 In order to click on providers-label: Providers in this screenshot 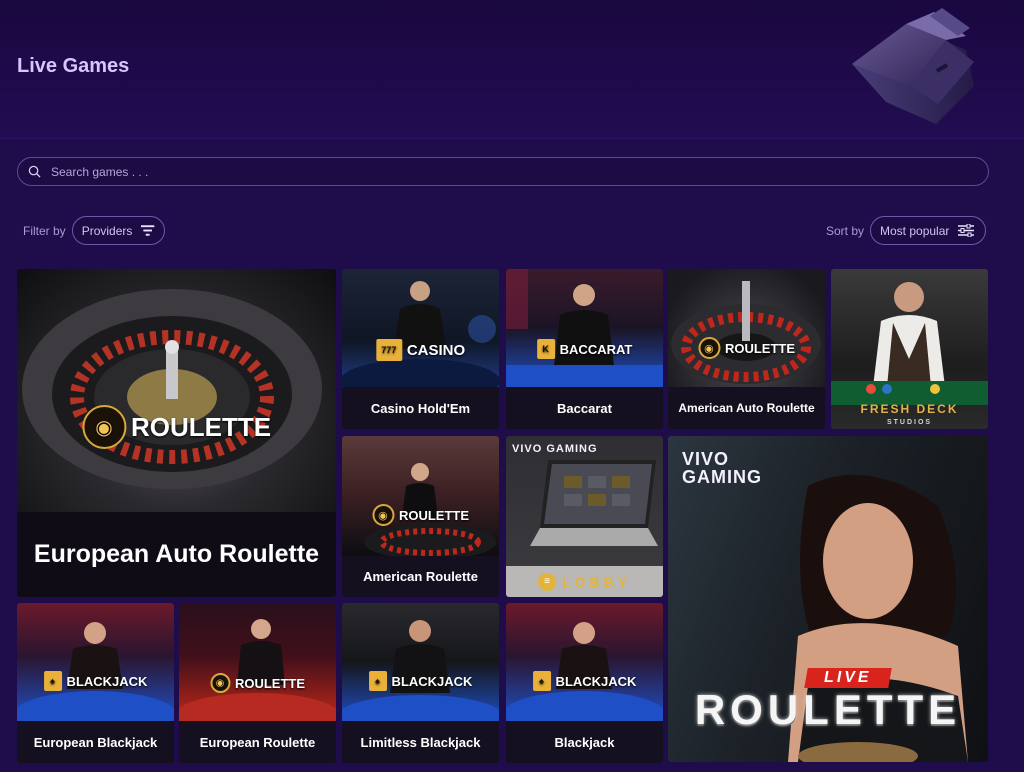, I will do `click(107, 230)`.